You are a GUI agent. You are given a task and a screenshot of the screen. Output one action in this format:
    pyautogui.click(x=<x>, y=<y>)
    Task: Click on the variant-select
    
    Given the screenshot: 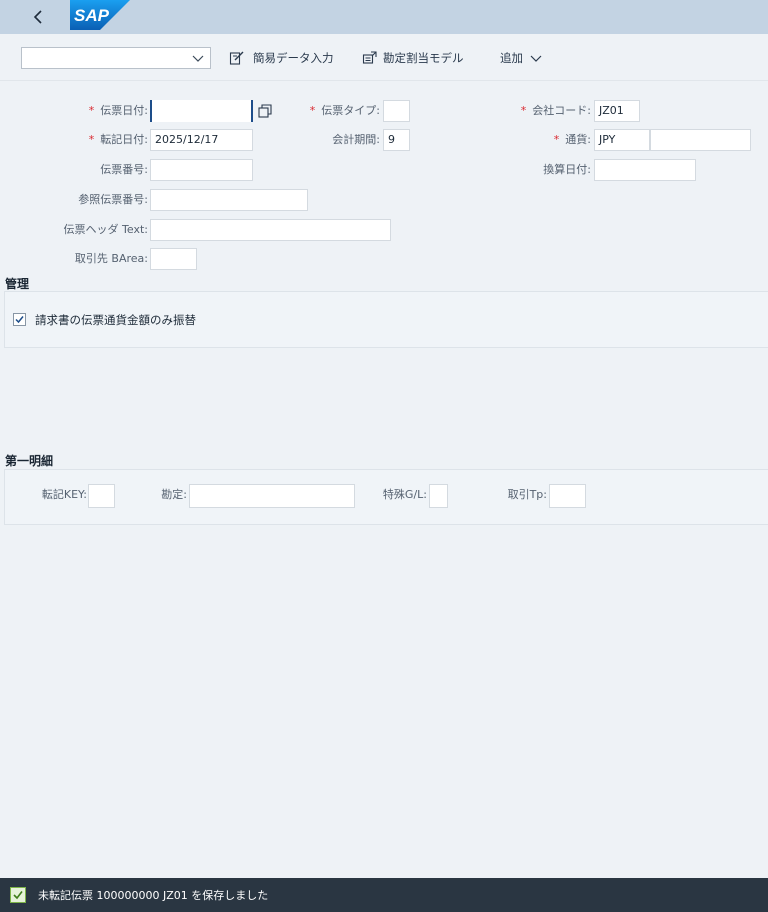 What is the action you would take?
    pyautogui.click(x=116, y=58)
    